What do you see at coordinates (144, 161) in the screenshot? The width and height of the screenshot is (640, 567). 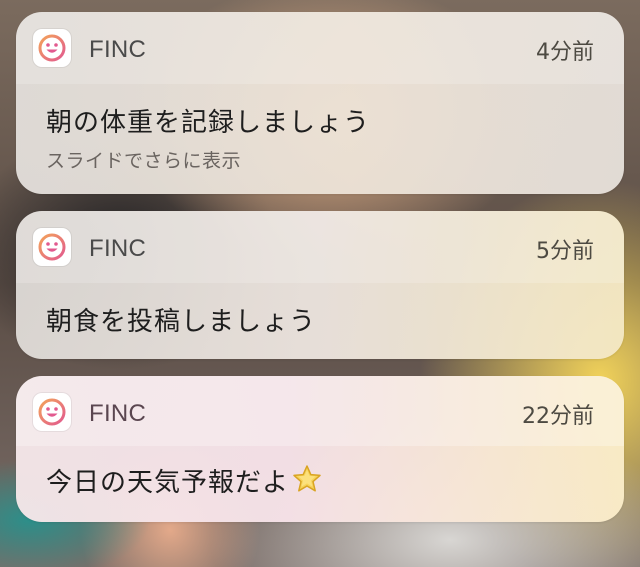 I see `expand-hint: スライドでさらに表示` at bounding box center [144, 161].